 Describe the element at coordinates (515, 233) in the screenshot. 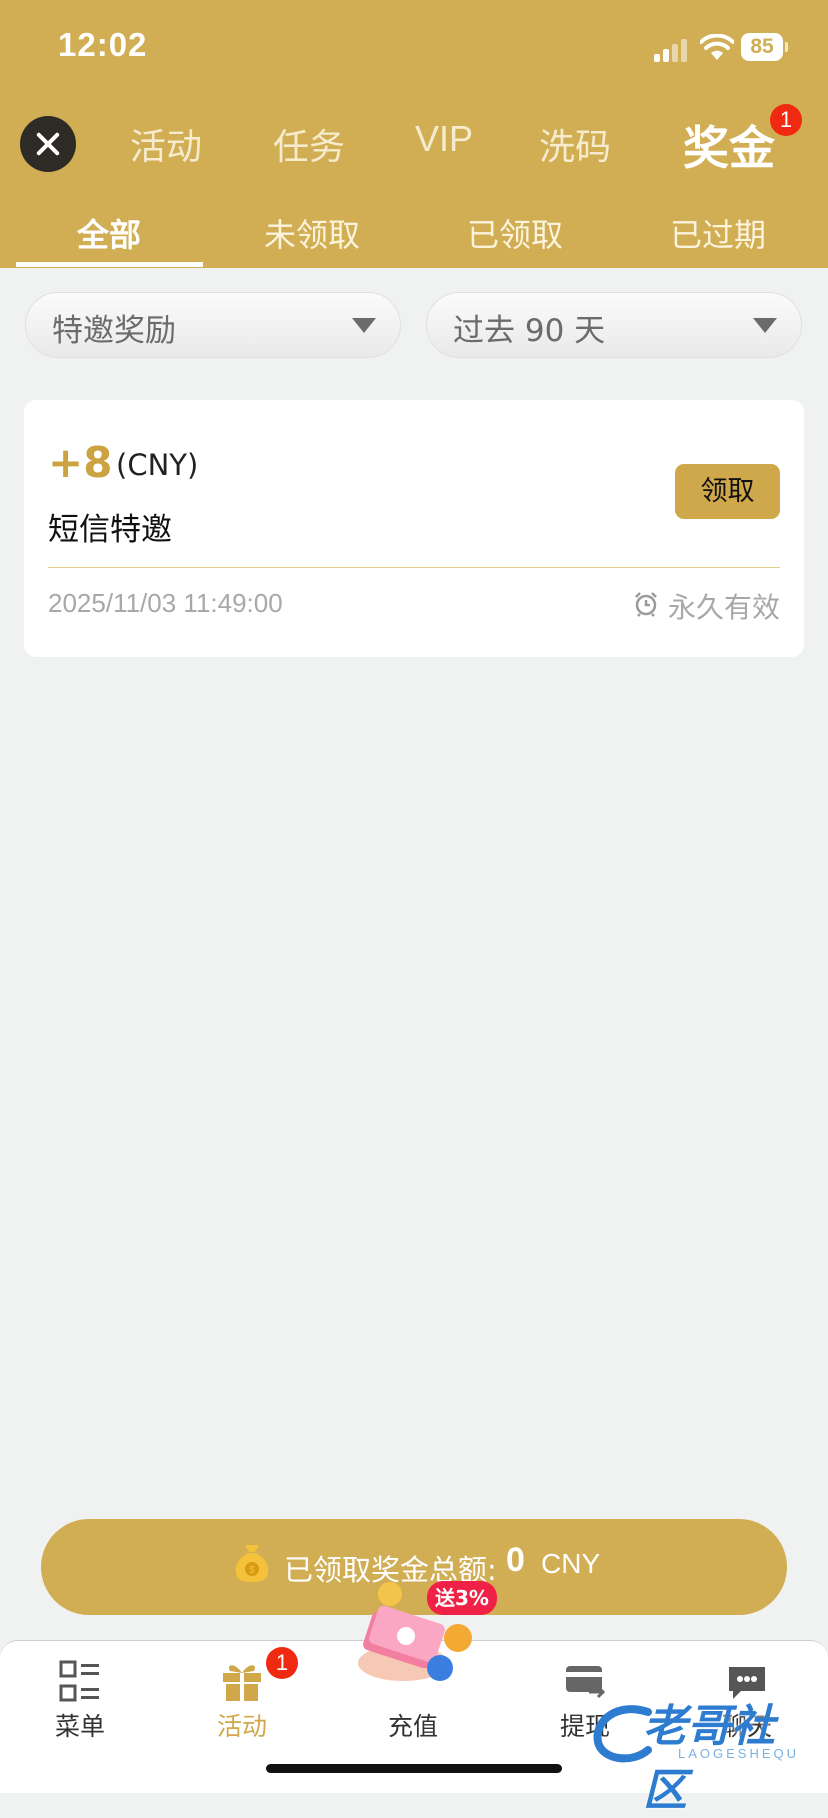

I see `subtab-claimed: 已领取` at that location.